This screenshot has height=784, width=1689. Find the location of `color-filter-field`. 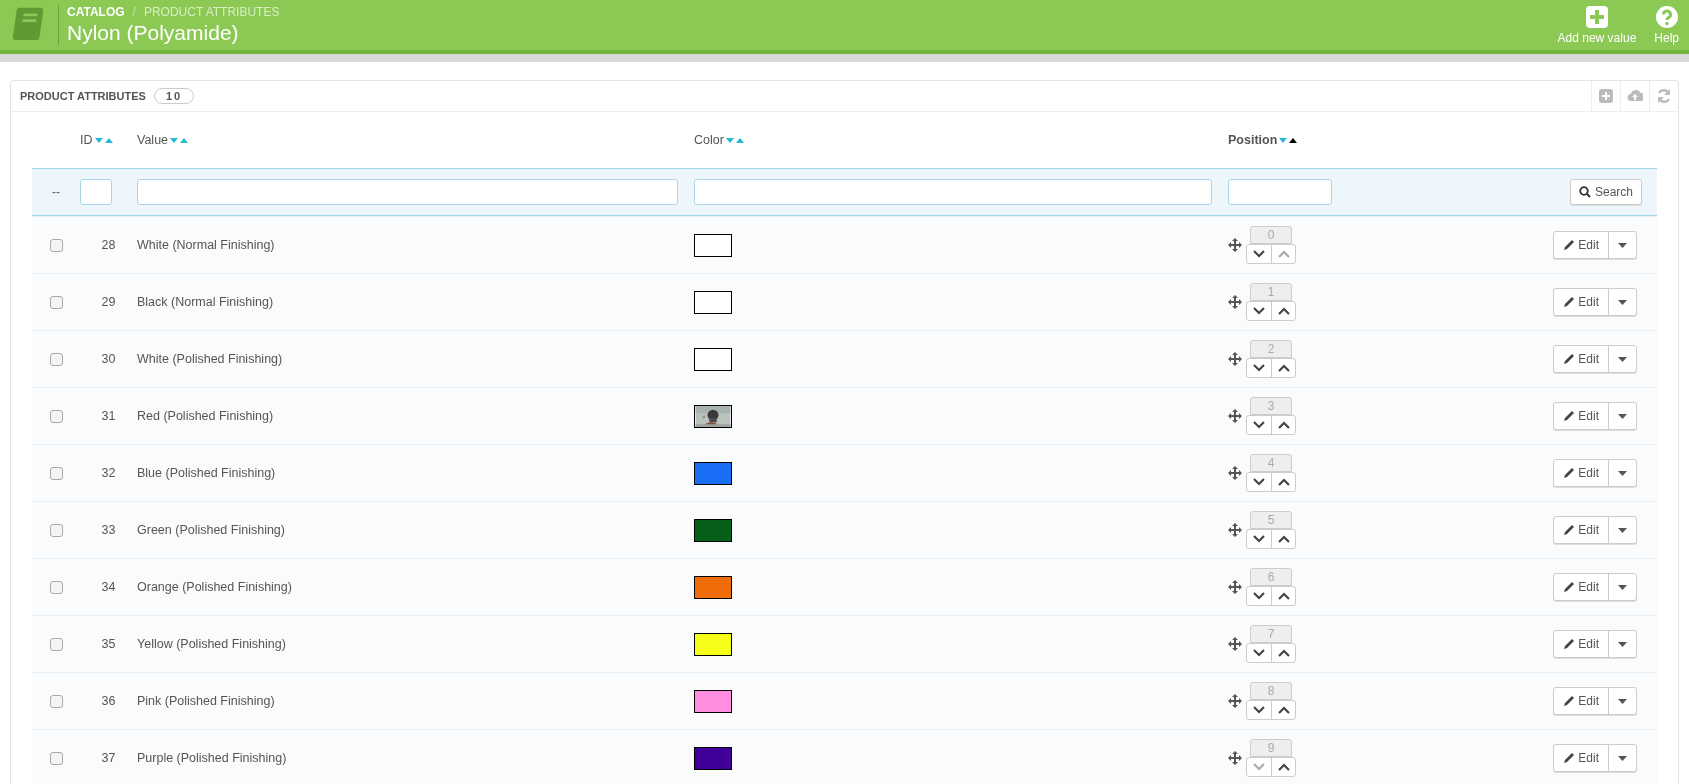

color-filter-field is located at coordinates (953, 192).